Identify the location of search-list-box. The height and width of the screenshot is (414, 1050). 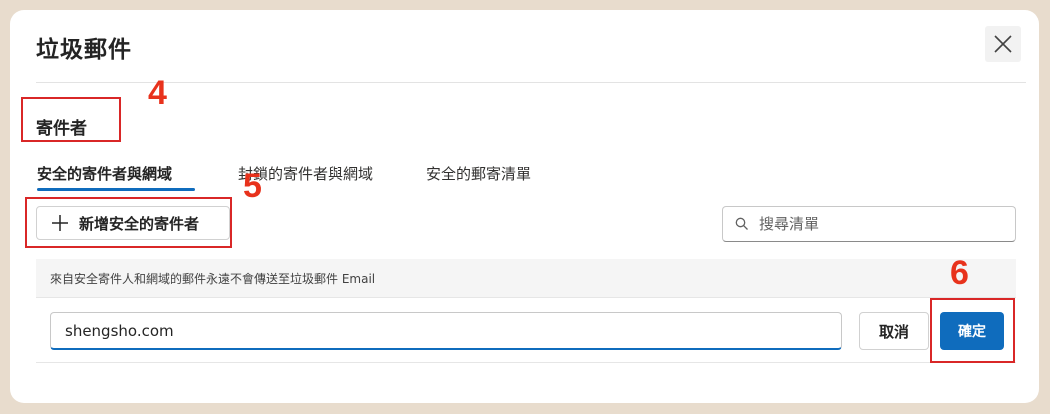
(869, 224).